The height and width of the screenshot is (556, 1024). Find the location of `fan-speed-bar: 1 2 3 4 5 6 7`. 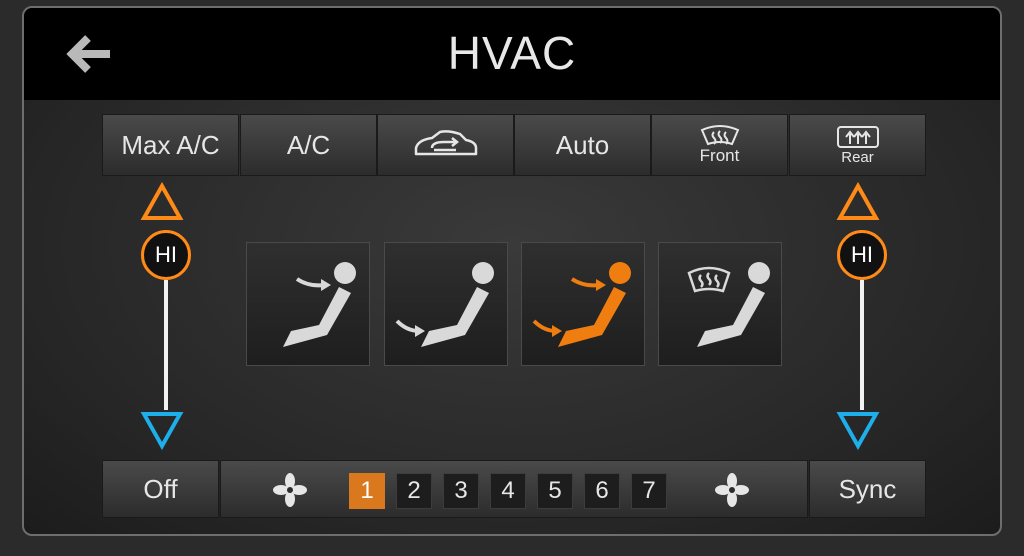

fan-speed-bar: 1 2 3 4 5 6 7 is located at coordinates (514, 489).